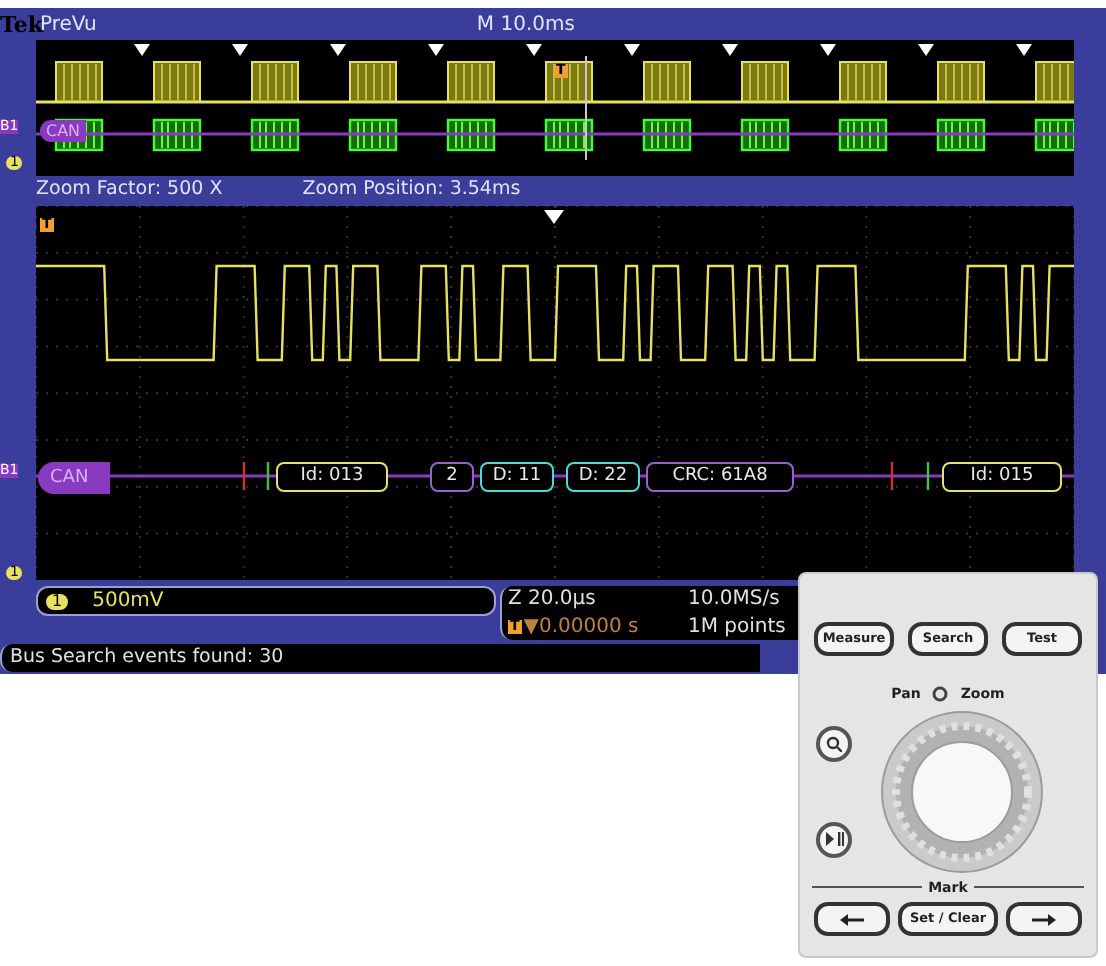 This screenshot has height=966, width=1106. What do you see at coordinates (1002, 477) in the screenshot?
I see `decoded-packet: Id: 015` at bounding box center [1002, 477].